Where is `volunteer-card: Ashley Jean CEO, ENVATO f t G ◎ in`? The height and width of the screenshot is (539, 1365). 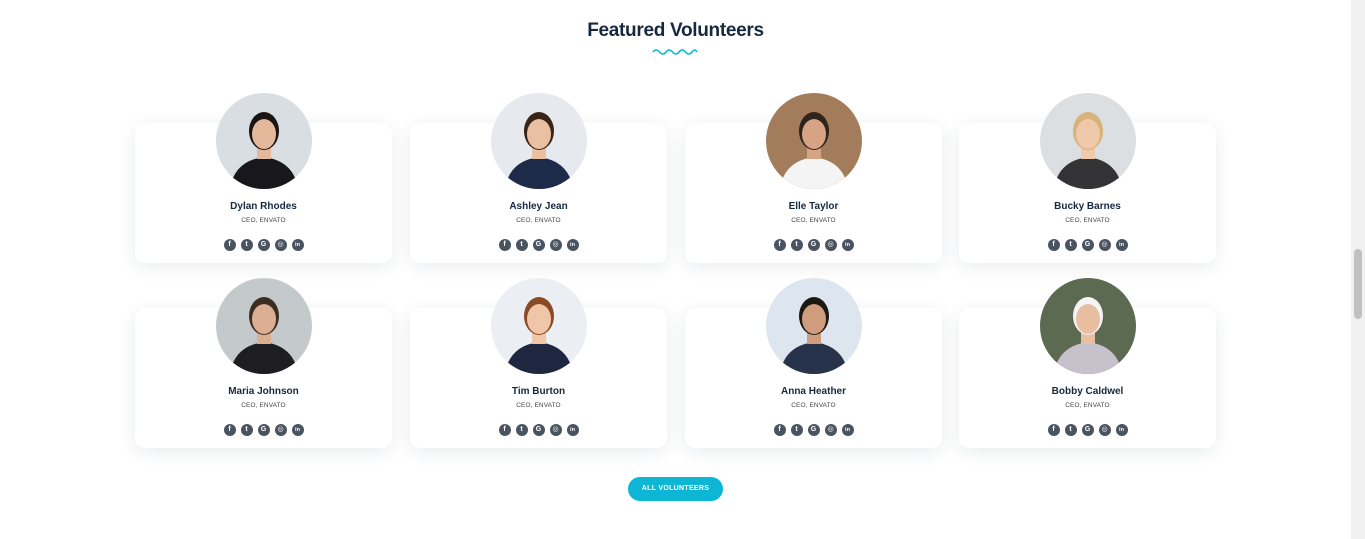
volunteer-card: Ashley Jean CEO, ENVATO f t G ◎ in is located at coordinates (538, 178).